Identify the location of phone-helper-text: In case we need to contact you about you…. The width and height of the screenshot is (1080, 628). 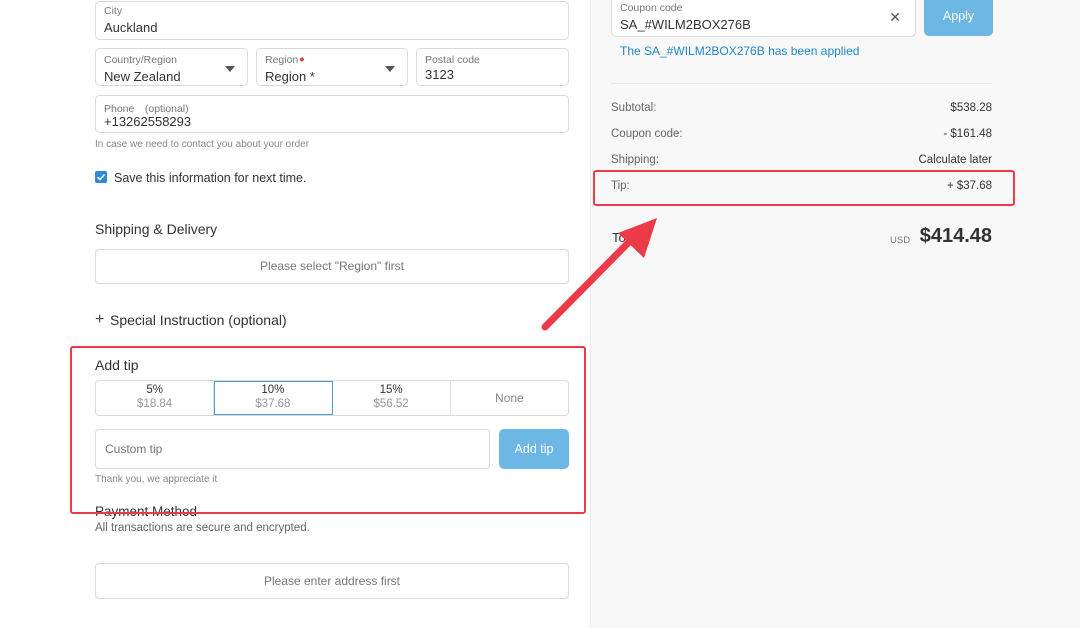
(202, 144).